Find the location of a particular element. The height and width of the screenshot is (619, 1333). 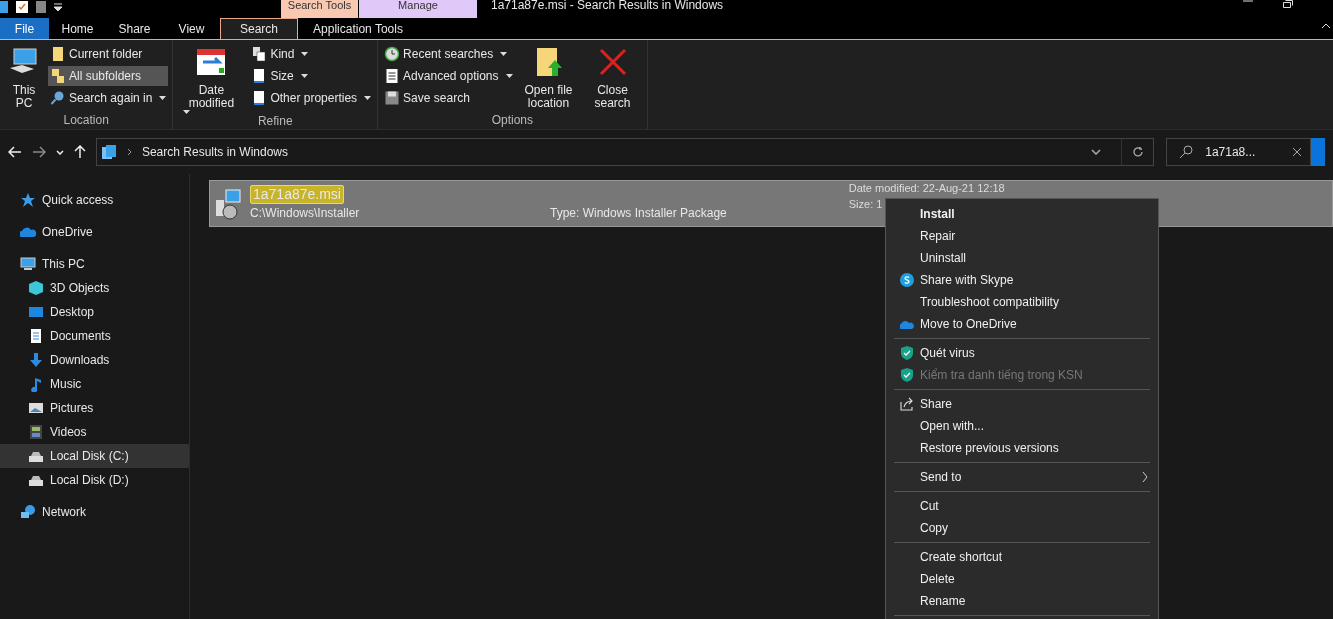

ribbon-tab: Share is located at coordinates (134, 28).